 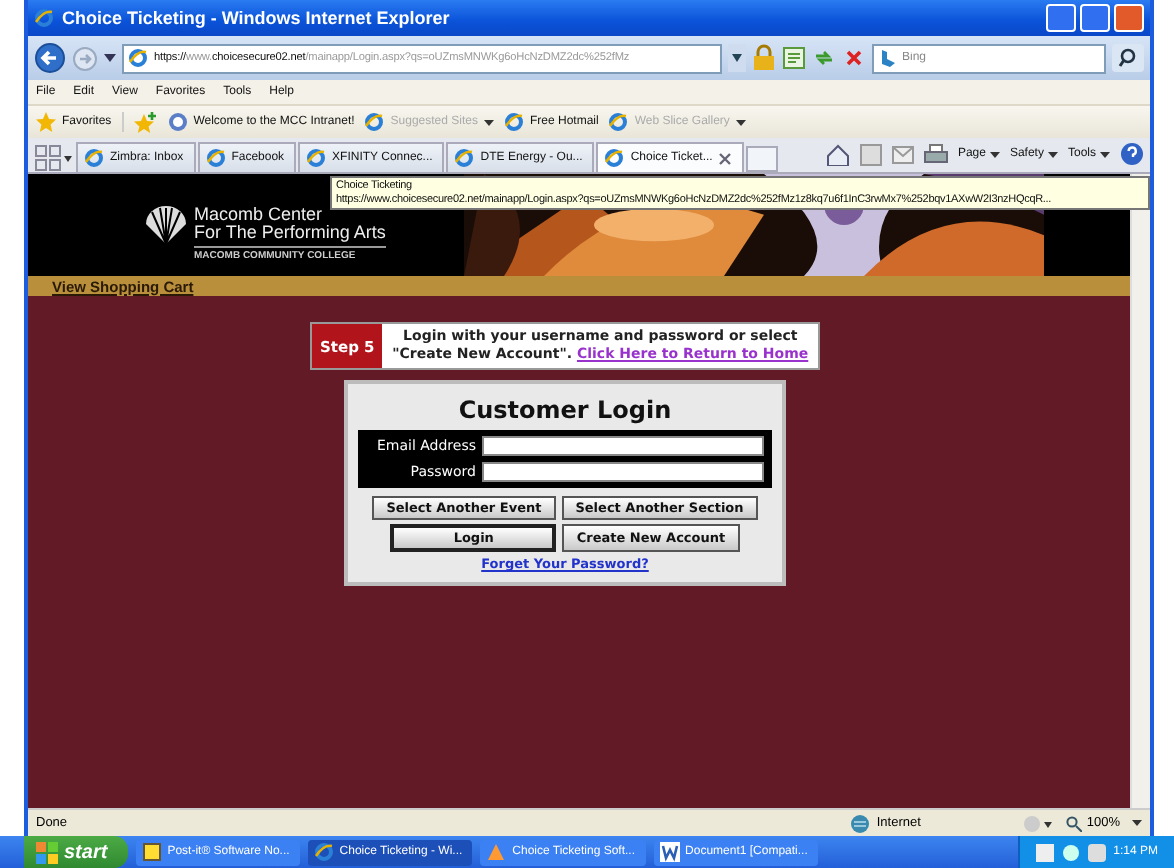 What do you see at coordinates (669, 852) in the screenshot?
I see `document-icon` at bounding box center [669, 852].